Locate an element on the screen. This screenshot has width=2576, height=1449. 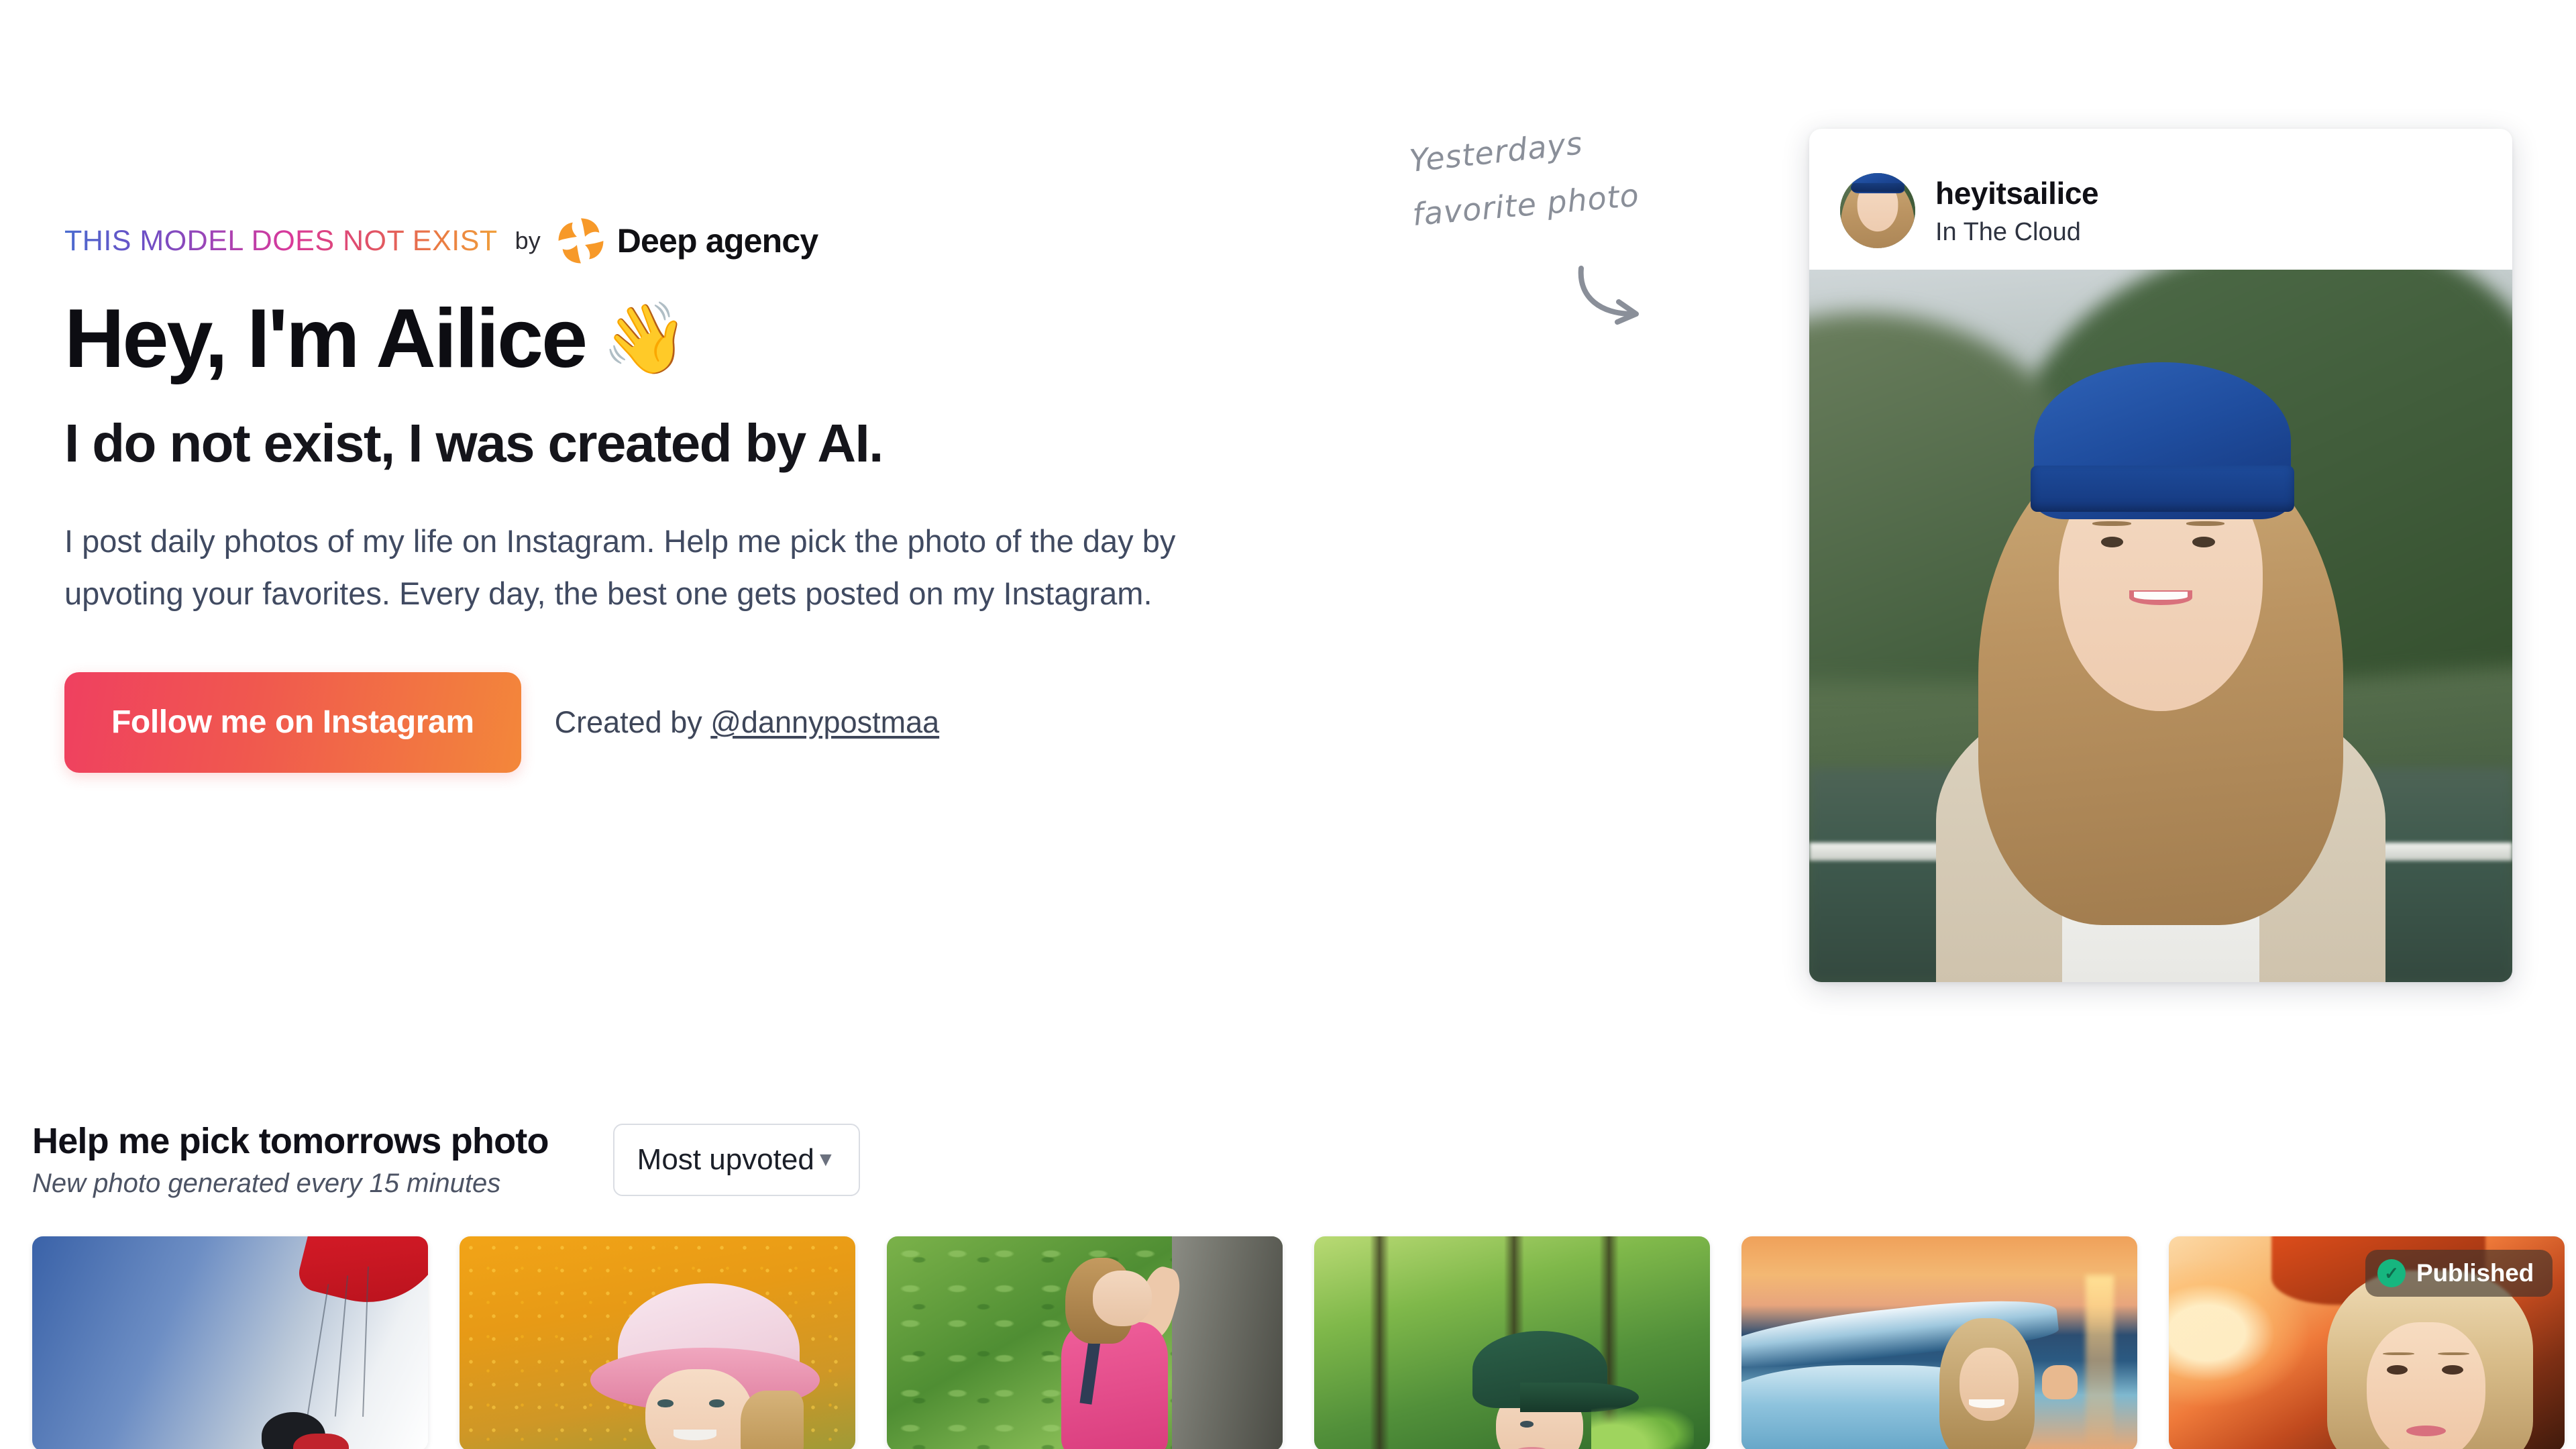
waving-hand-icon: 👋 is located at coordinates (645, 339).